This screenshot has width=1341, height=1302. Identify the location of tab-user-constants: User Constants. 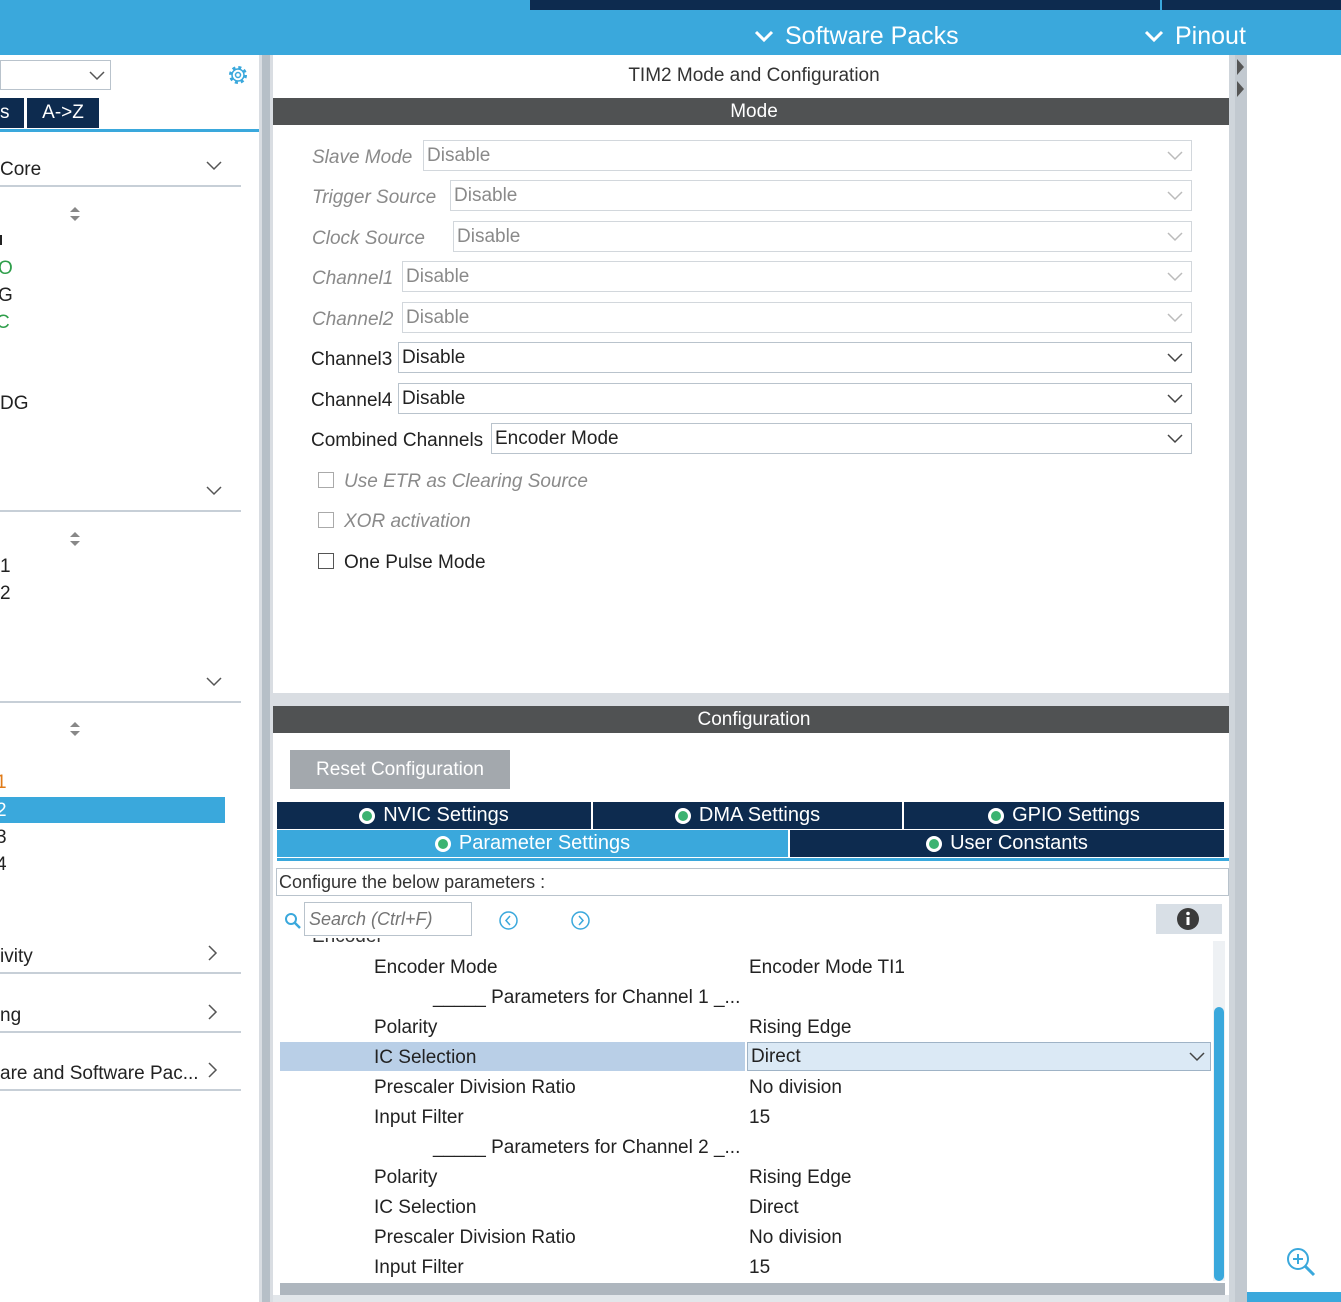
(1007, 843).